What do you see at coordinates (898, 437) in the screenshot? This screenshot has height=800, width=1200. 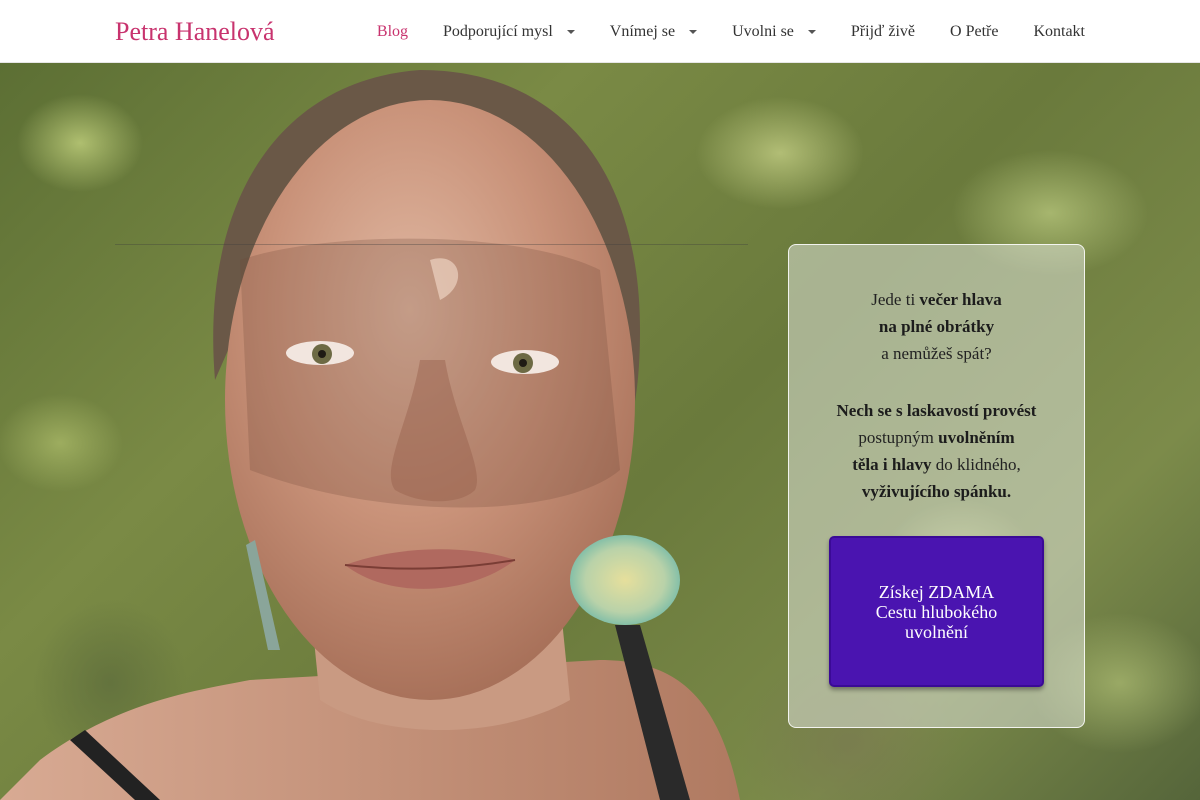 I see `card-text: postupným` at bounding box center [898, 437].